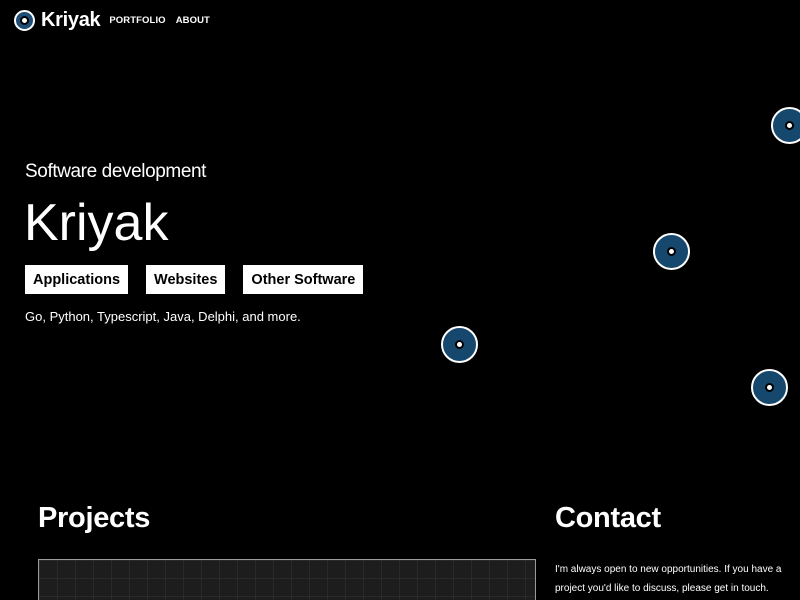  I want to click on projects-title: Projects, so click(94, 518).